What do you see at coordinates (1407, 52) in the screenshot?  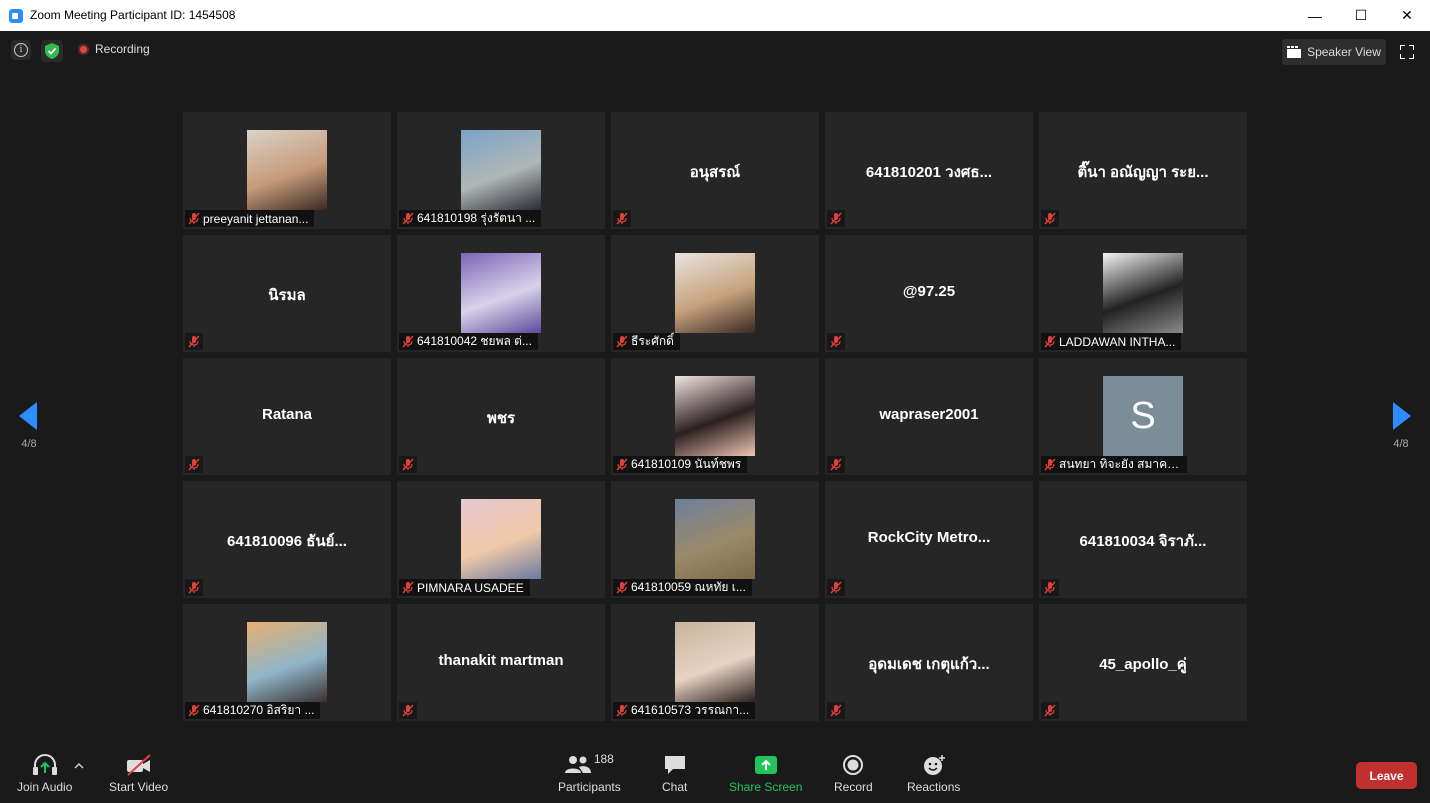 I see `fullscreen-icon` at bounding box center [1407, 52].